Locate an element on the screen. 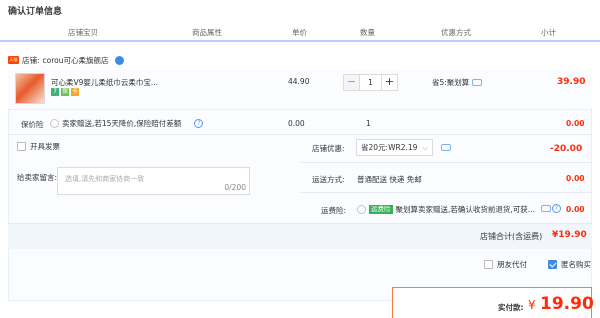 This screenshot has width=600, height=318. quantity-stepper: − 1 + is located at coordinates (370, 82).